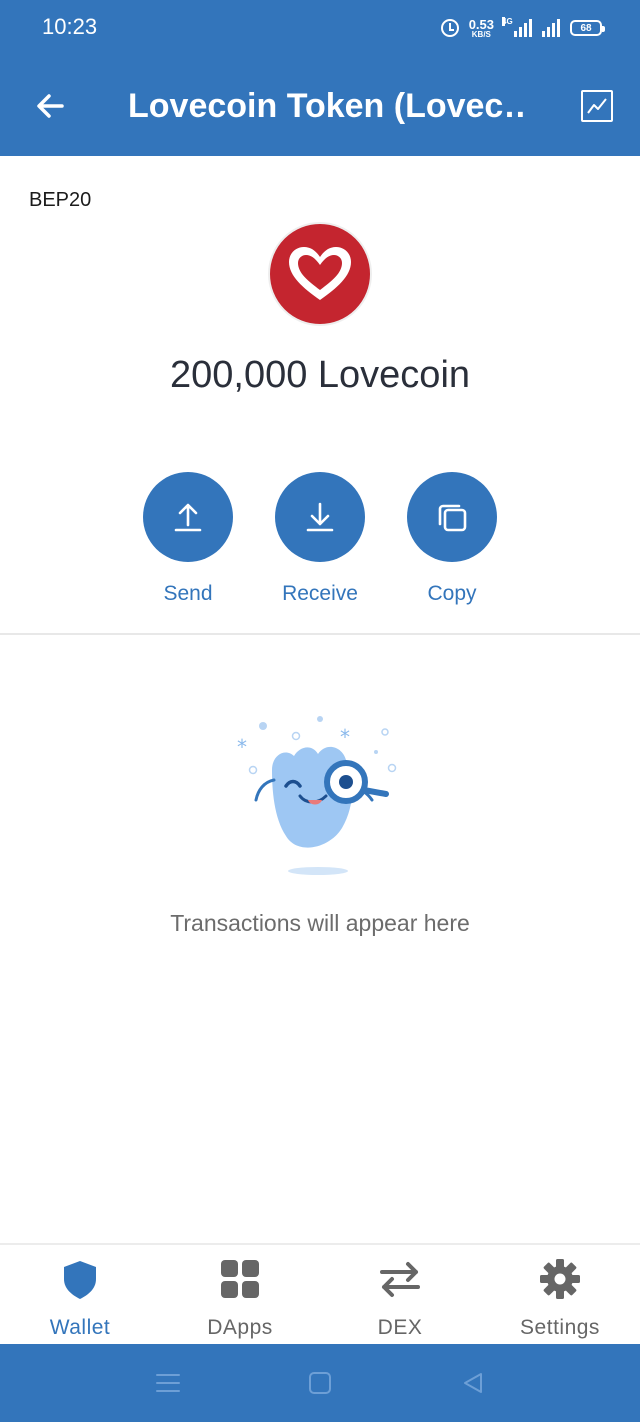 This screenshot has width=640, height=1422. I want to click on receive-button: Receive, so click(320, 539).